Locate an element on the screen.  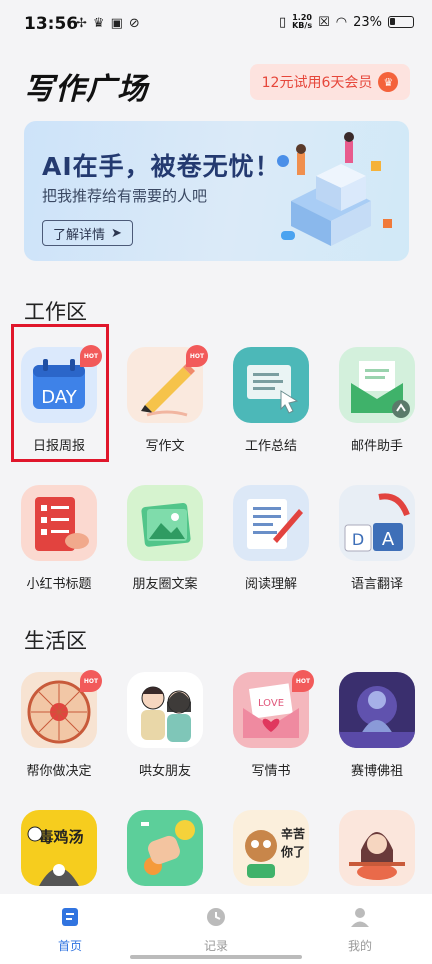
tile-decision: HOT 帮你做决定 is located at coordinates (59, 724).